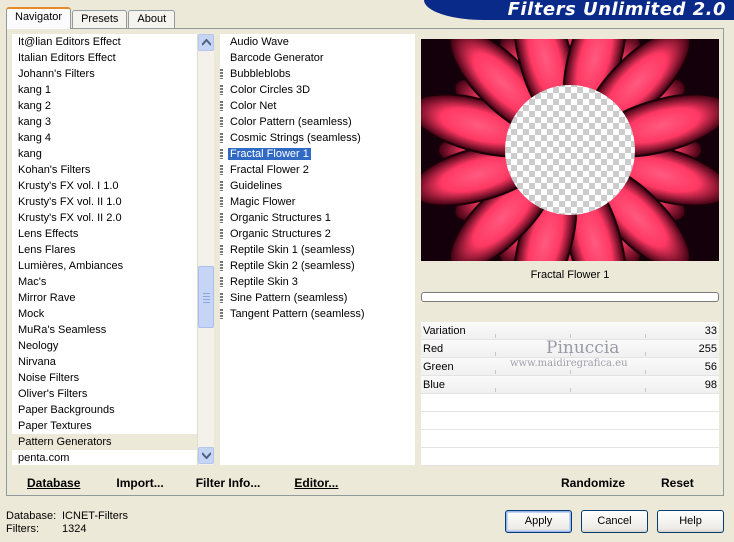 Image resolution: width=734 pixels, height=542 pixels. What do you see at coordinates (570, 367) in the screenshot?
I see `param-row-green: Green 56` at bounding box center [570, 367].